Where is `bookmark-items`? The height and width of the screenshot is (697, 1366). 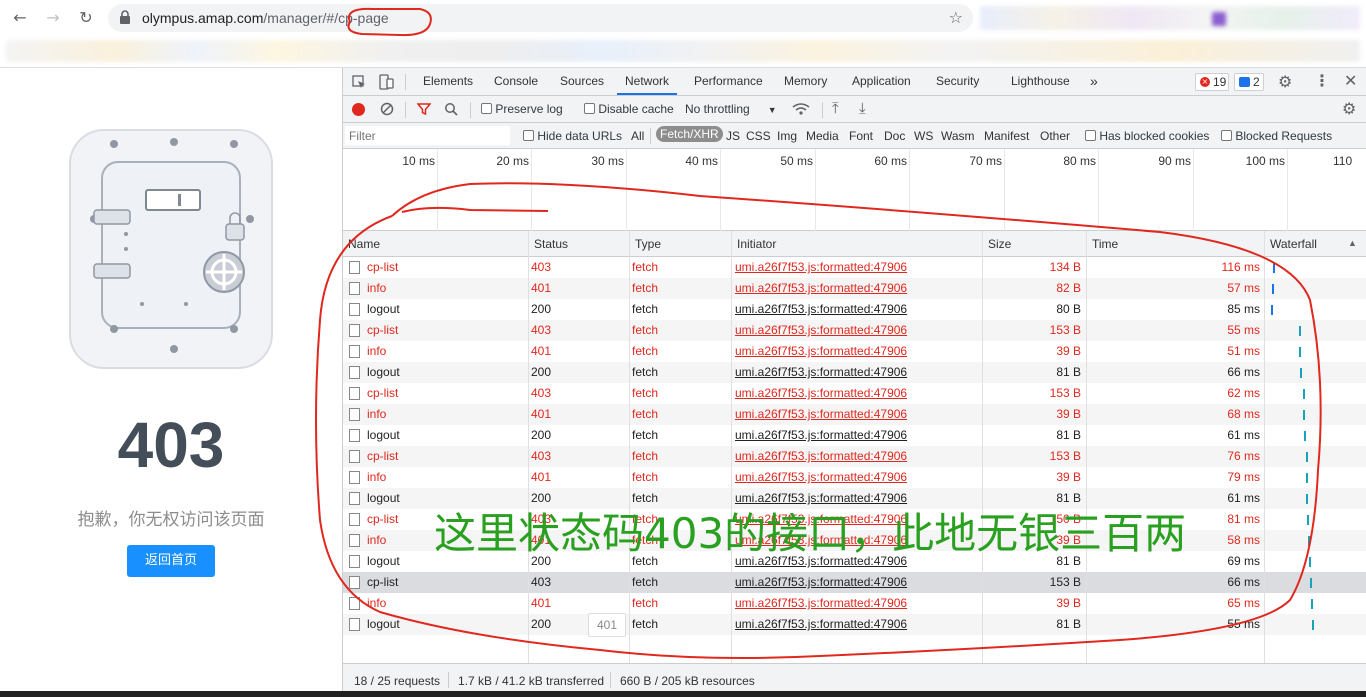 bookmark-items is located at coordinates (683, 51).